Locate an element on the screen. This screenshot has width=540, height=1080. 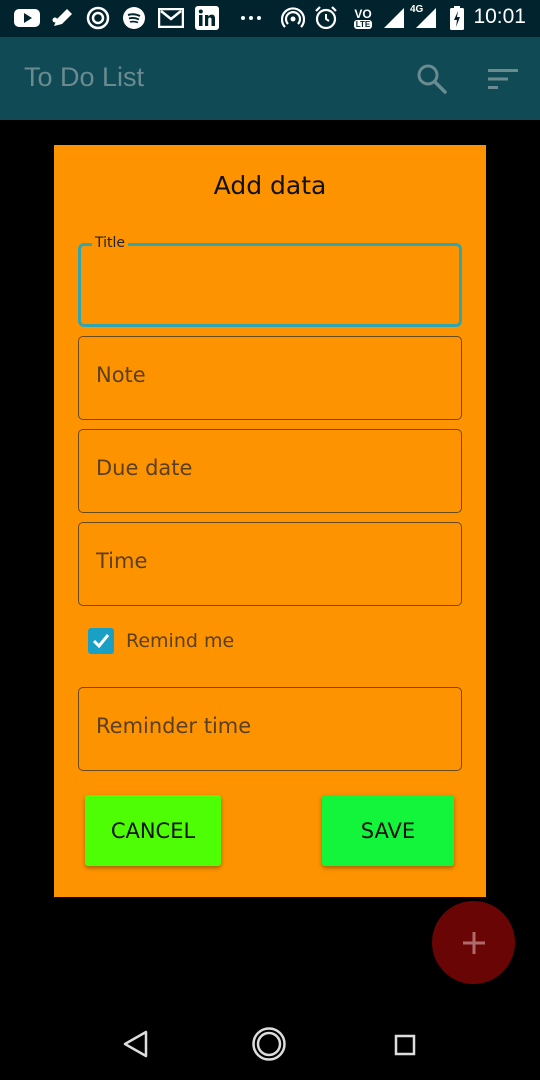
linkedin-icon is located at coordinates (207, 18).